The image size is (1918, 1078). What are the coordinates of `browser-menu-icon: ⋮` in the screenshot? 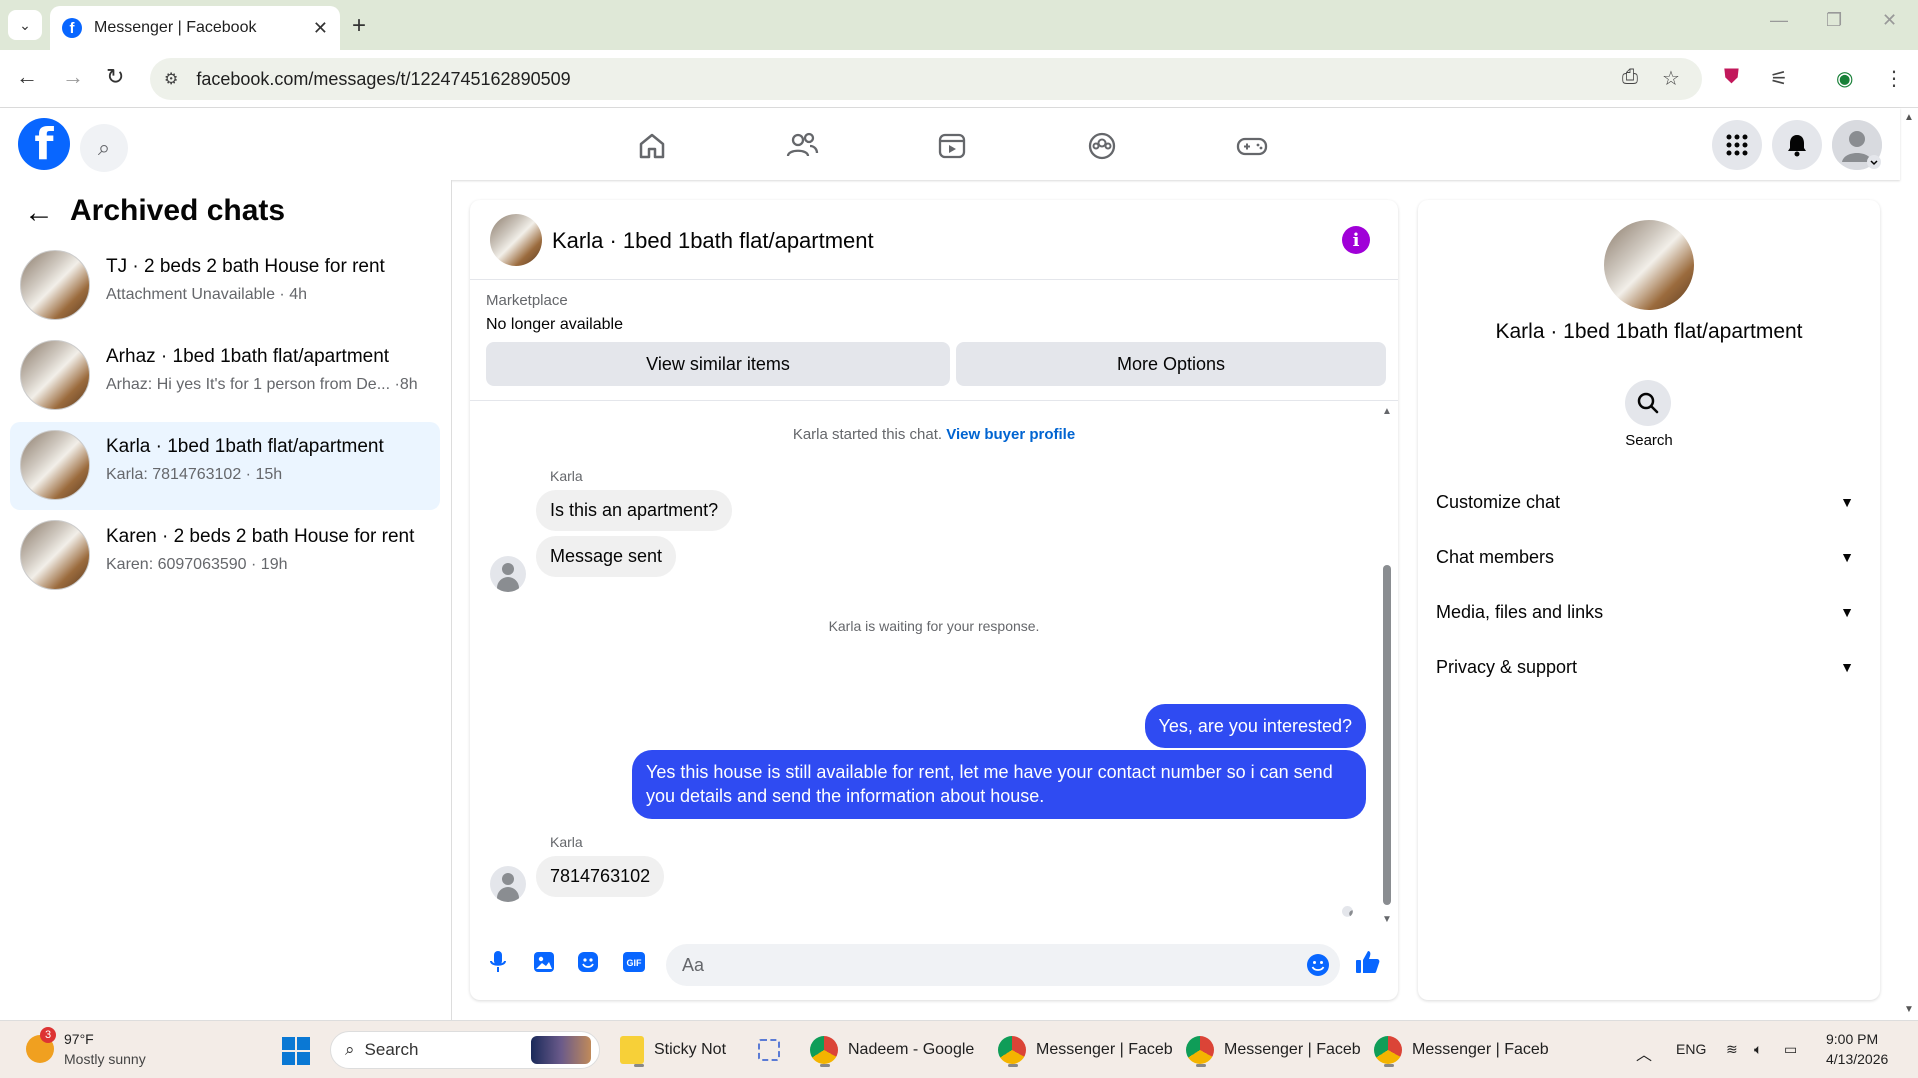 It's located at (1894, 78).